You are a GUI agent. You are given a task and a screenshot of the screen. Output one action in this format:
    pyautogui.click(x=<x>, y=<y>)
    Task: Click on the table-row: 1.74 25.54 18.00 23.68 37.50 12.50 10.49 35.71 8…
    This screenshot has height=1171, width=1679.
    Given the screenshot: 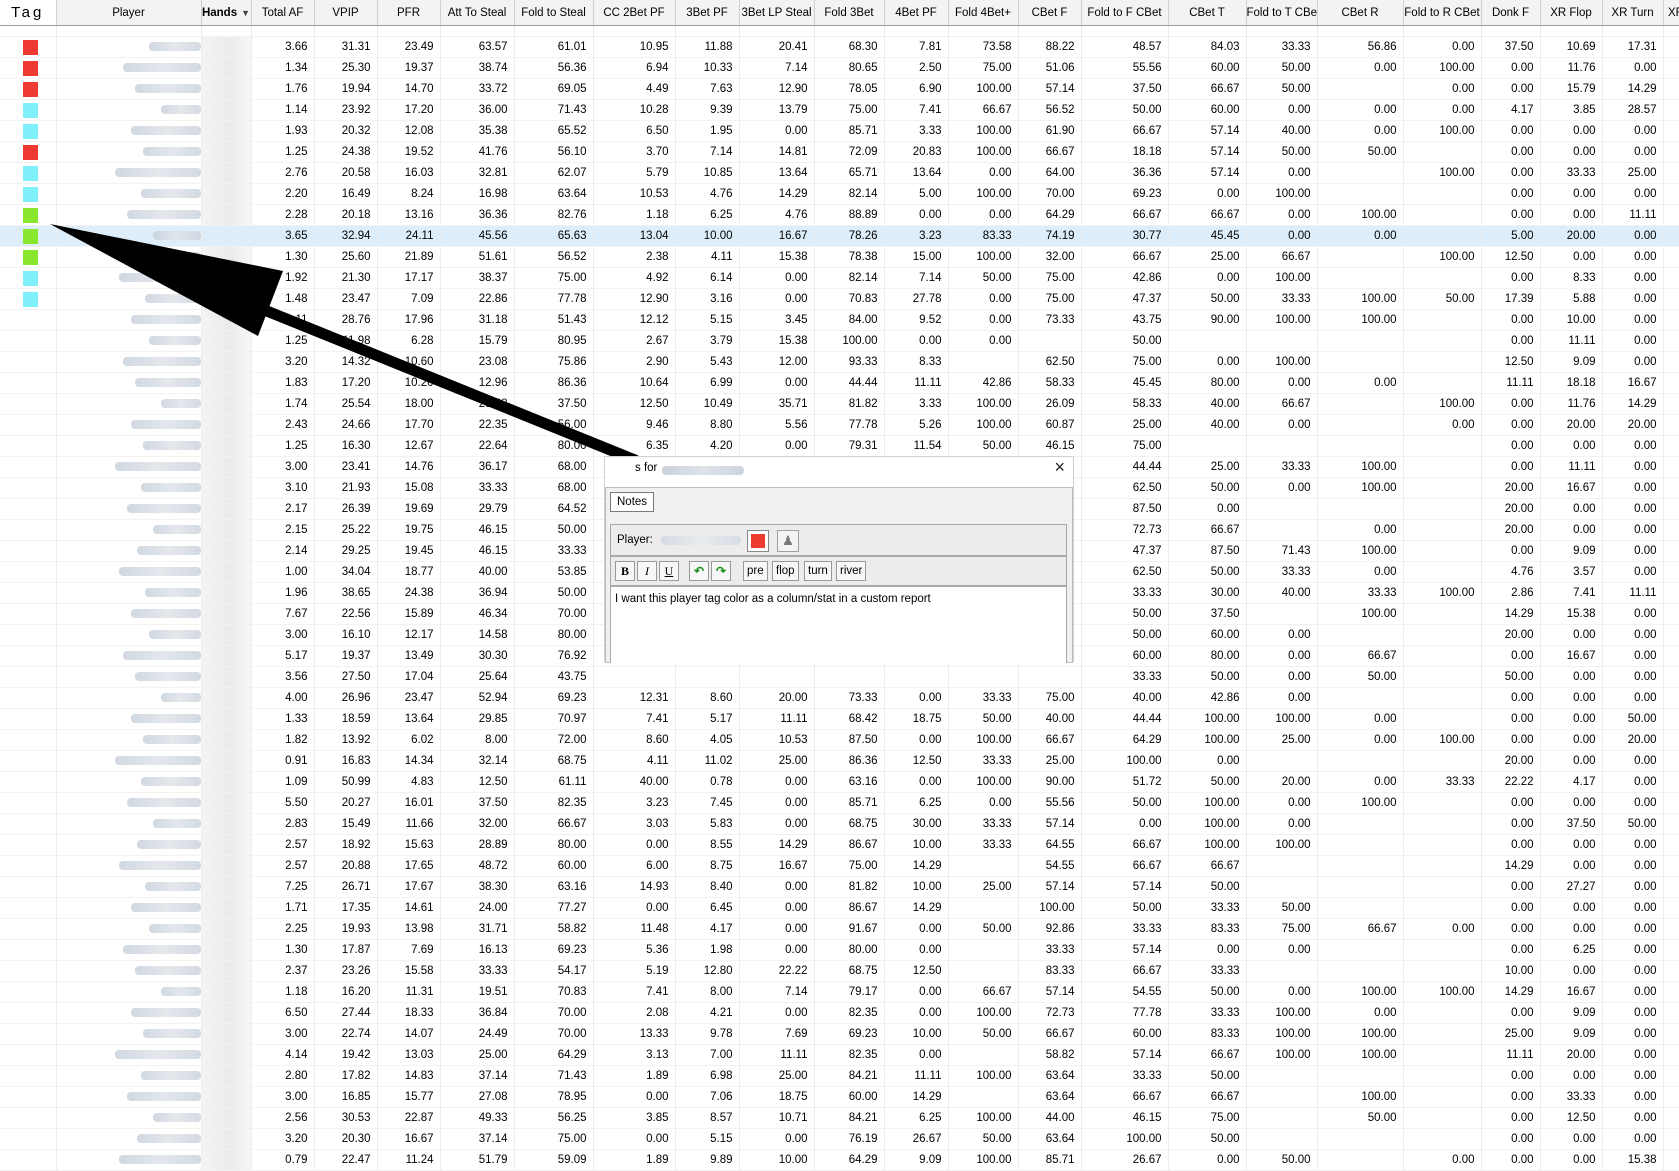 What is the action you would take?
    pyautogui.click(x=839, y=404)
    